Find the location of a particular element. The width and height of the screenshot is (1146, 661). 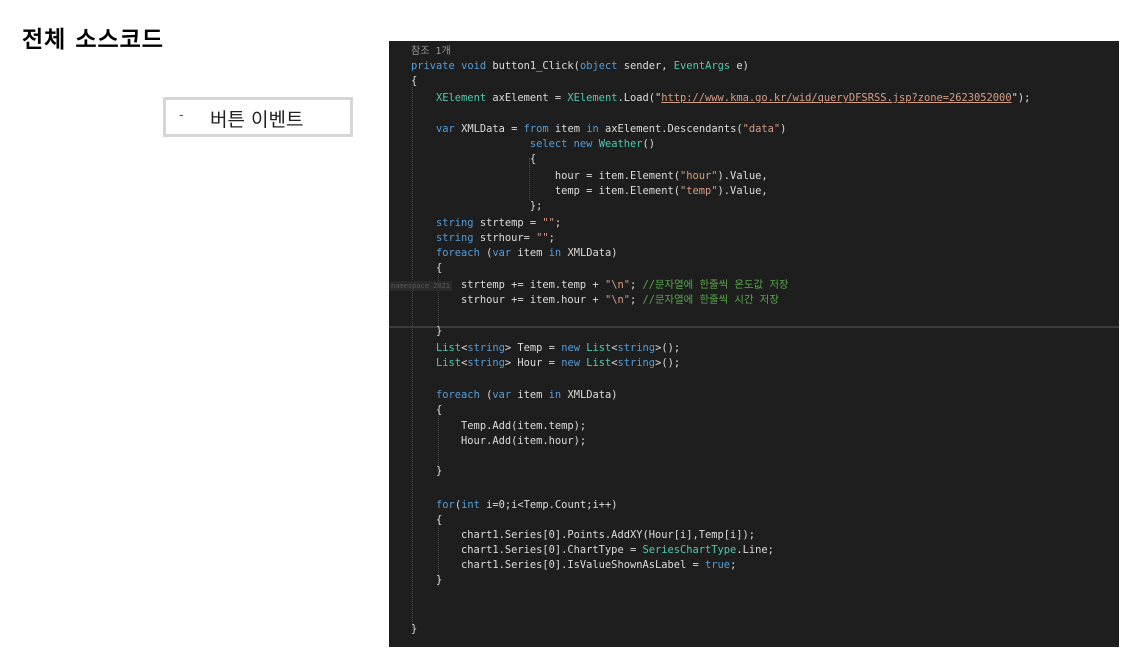

section-dash: - is located at coordinates (181, 115).